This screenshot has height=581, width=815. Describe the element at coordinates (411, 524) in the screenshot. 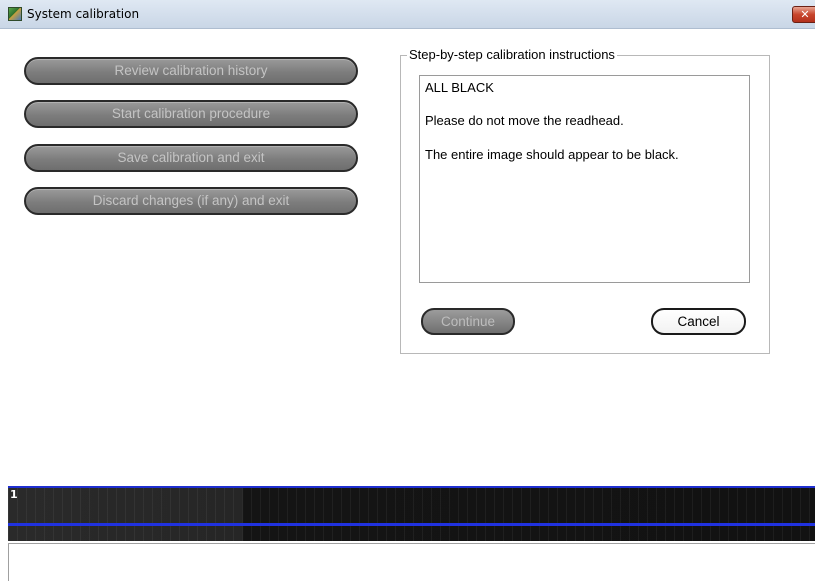

I see `image-strip-scanline` at that location.